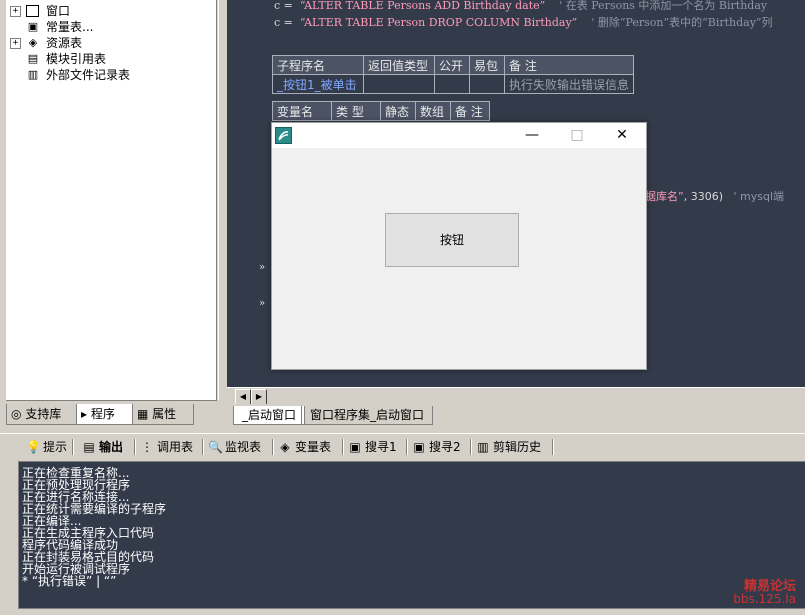 The image size is (805, 615). Describe the element at coordinates (33, 74) in the screenshot. I see `file-record-icon: ▥` at that location.